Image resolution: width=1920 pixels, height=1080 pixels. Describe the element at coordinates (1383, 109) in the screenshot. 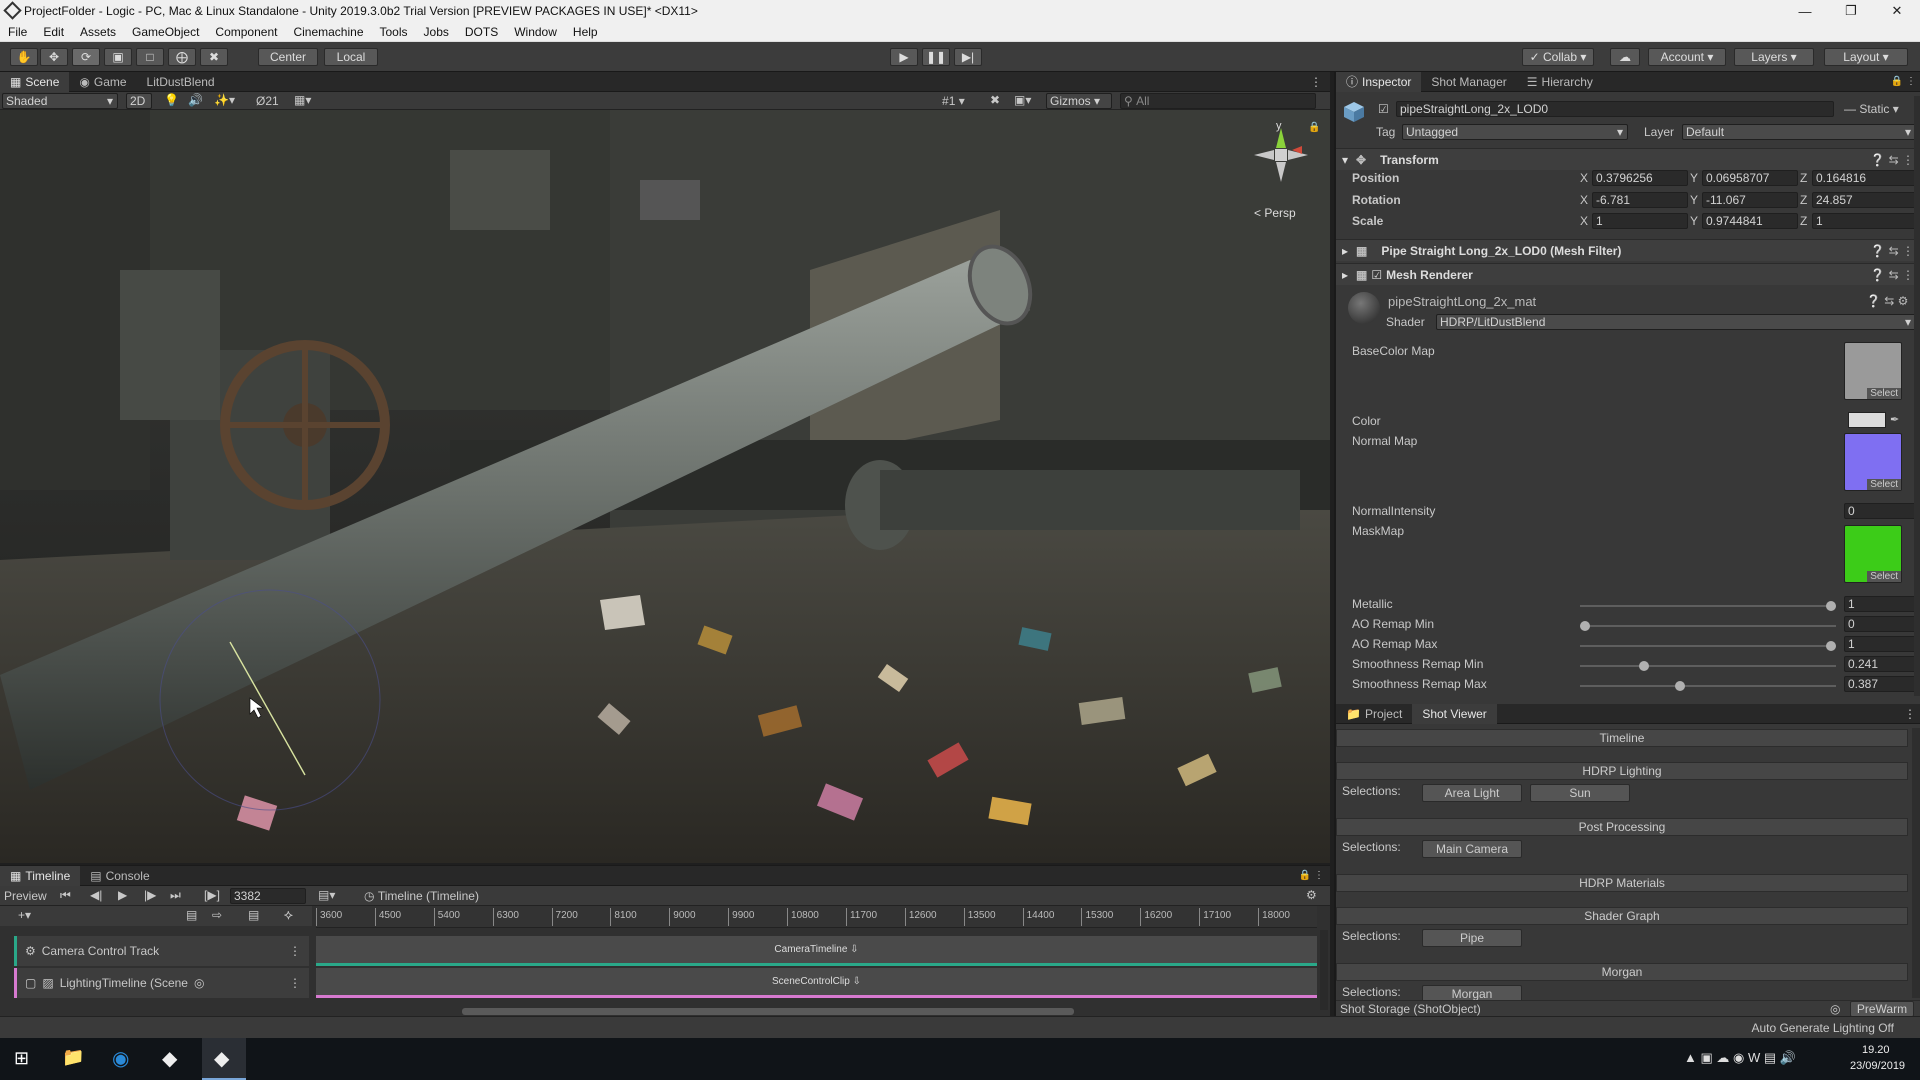

I see `active-checkbox: ☑` at that location.